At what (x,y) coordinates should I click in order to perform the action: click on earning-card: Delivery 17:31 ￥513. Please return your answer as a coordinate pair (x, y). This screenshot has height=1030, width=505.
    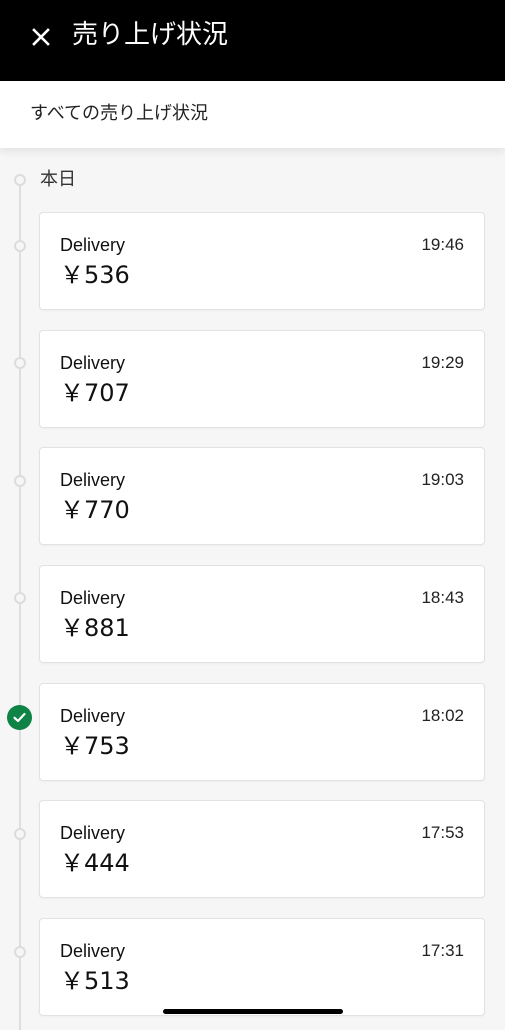
    Looking at the image, I should click on (262, 967).